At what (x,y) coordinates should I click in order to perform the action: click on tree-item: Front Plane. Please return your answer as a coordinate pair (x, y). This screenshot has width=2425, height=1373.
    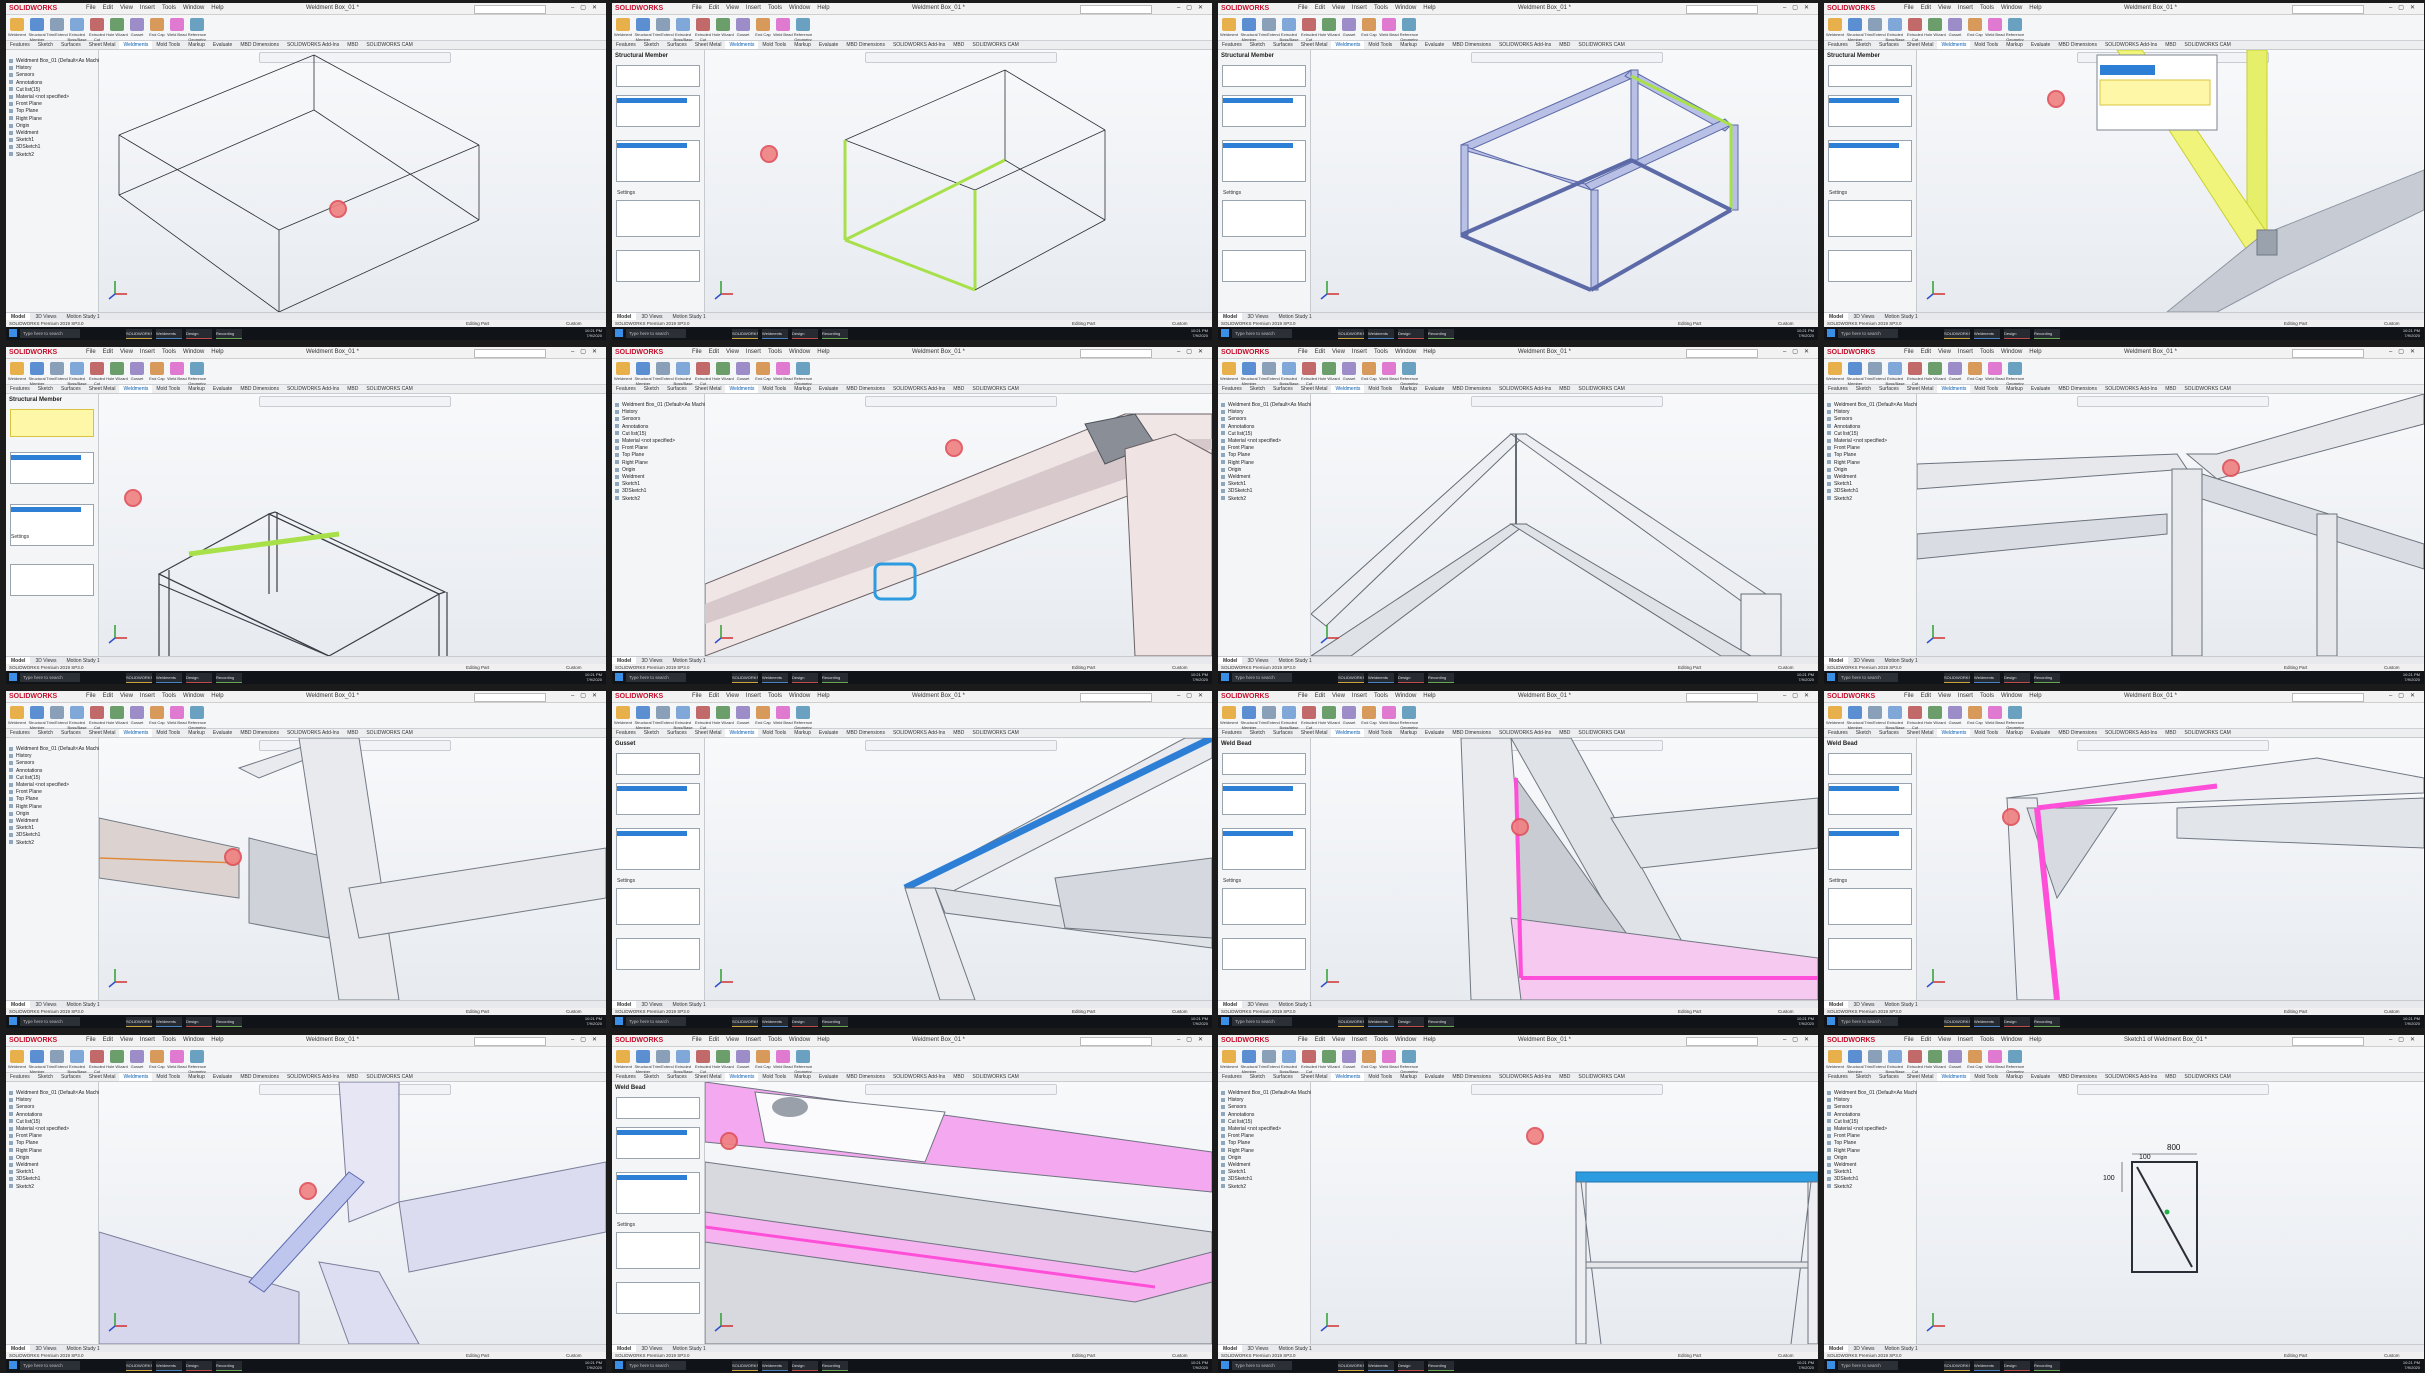
    Looking at the image, I should click on (60, 792).